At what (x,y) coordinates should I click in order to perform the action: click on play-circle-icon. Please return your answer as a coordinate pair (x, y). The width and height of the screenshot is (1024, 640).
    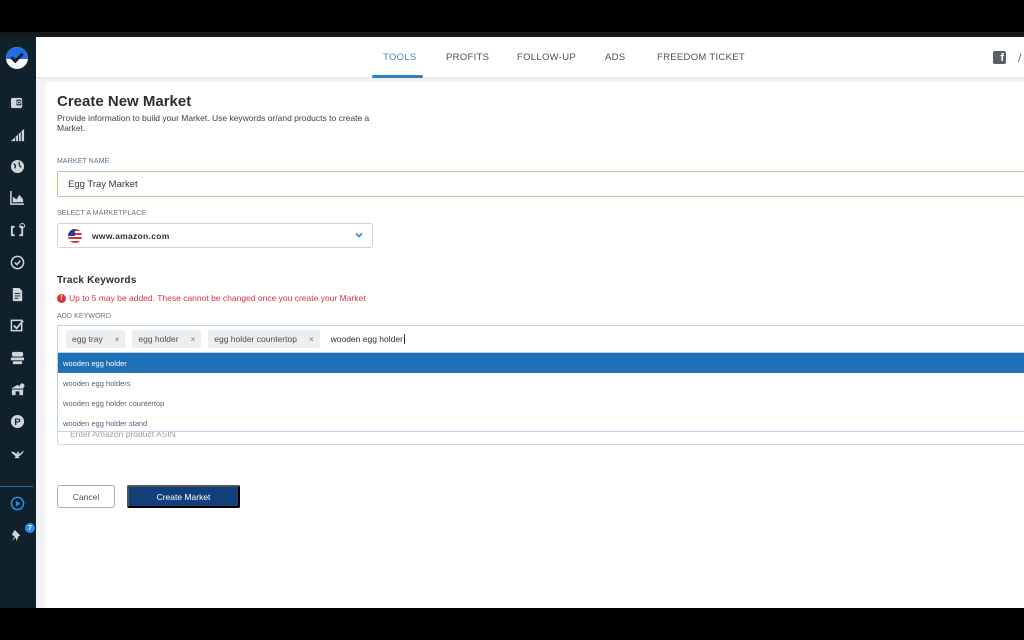
    Looking at the image, I should click on (17, 503).